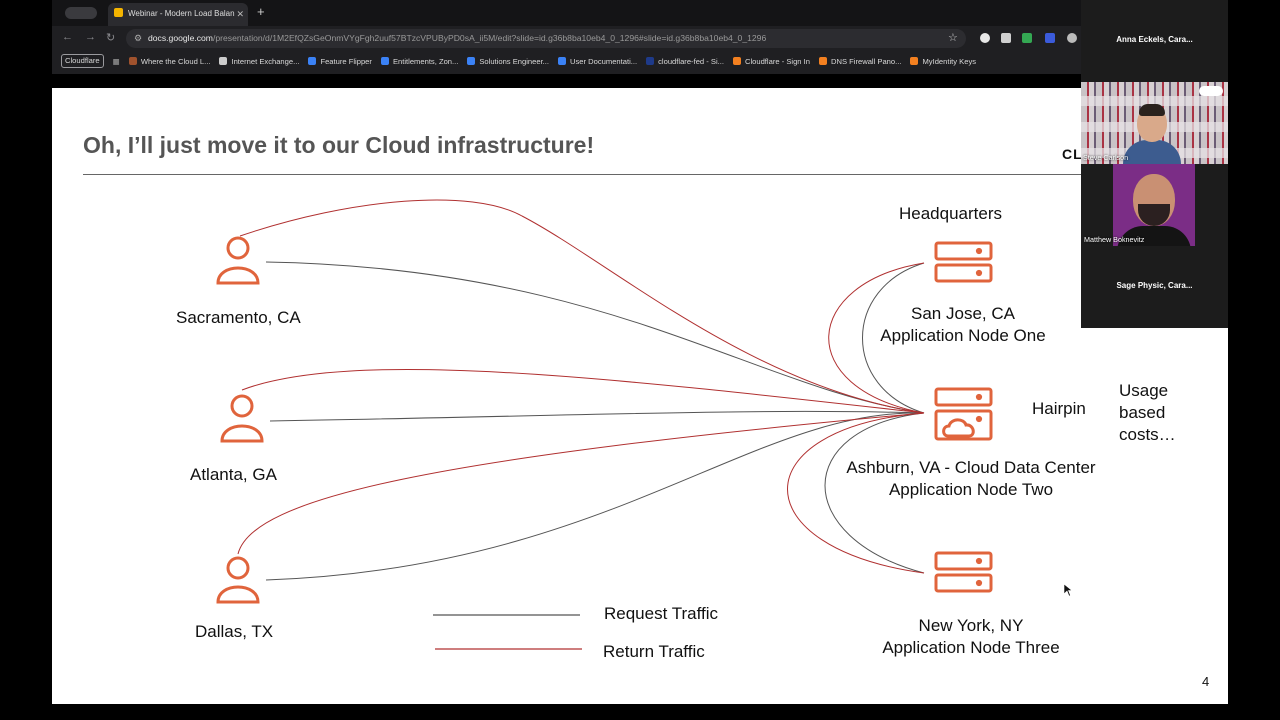 The image size is (1280, 720). Describe the element at coordinates (1106, 157) in the screenshot. I see `video-name-label: Steve Carlson` at that location.